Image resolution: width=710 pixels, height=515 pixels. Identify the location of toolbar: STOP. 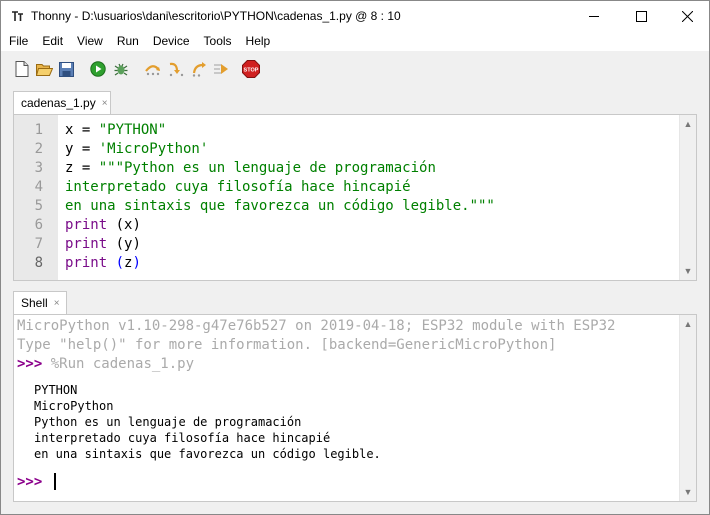
(355, 68).